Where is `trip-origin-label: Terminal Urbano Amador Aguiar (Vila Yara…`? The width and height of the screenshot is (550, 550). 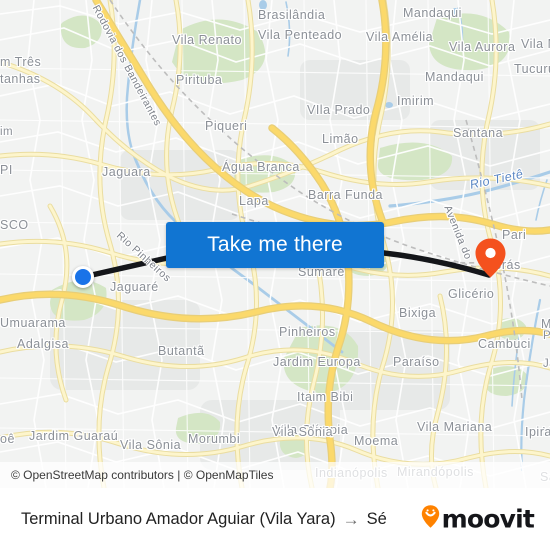
trip-origin-label: Terminal Urbano Amador Aguiar (Vila Yara… is located at coordinates (178, 518).